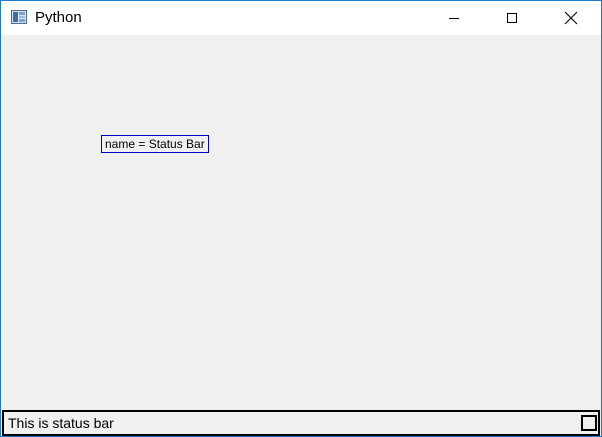 Image resolution: width=602 pixels, height=437 pixels. What do you see at coordinates (58, 17) in the screenshot?
I see `window-title: Python` at bounding box center [58, 17].